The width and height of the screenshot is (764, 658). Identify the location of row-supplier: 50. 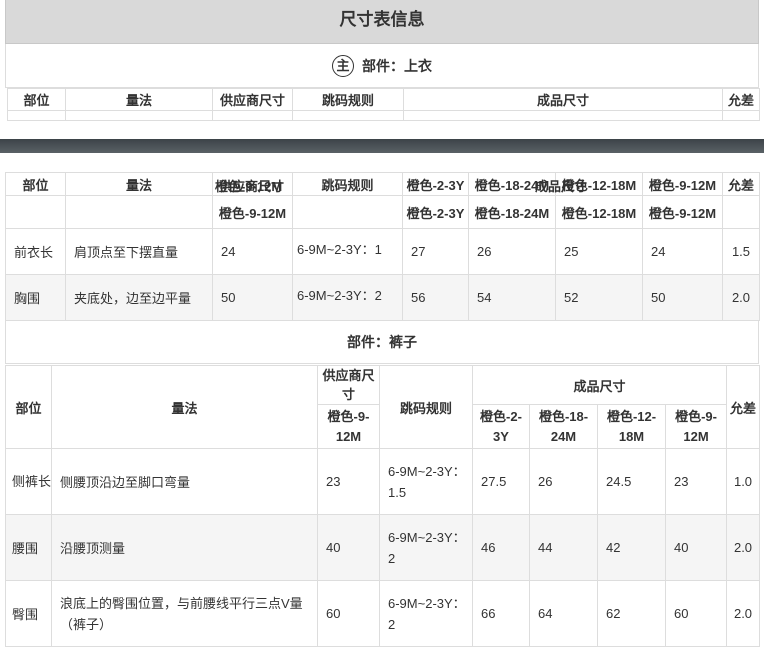
(252, 297).